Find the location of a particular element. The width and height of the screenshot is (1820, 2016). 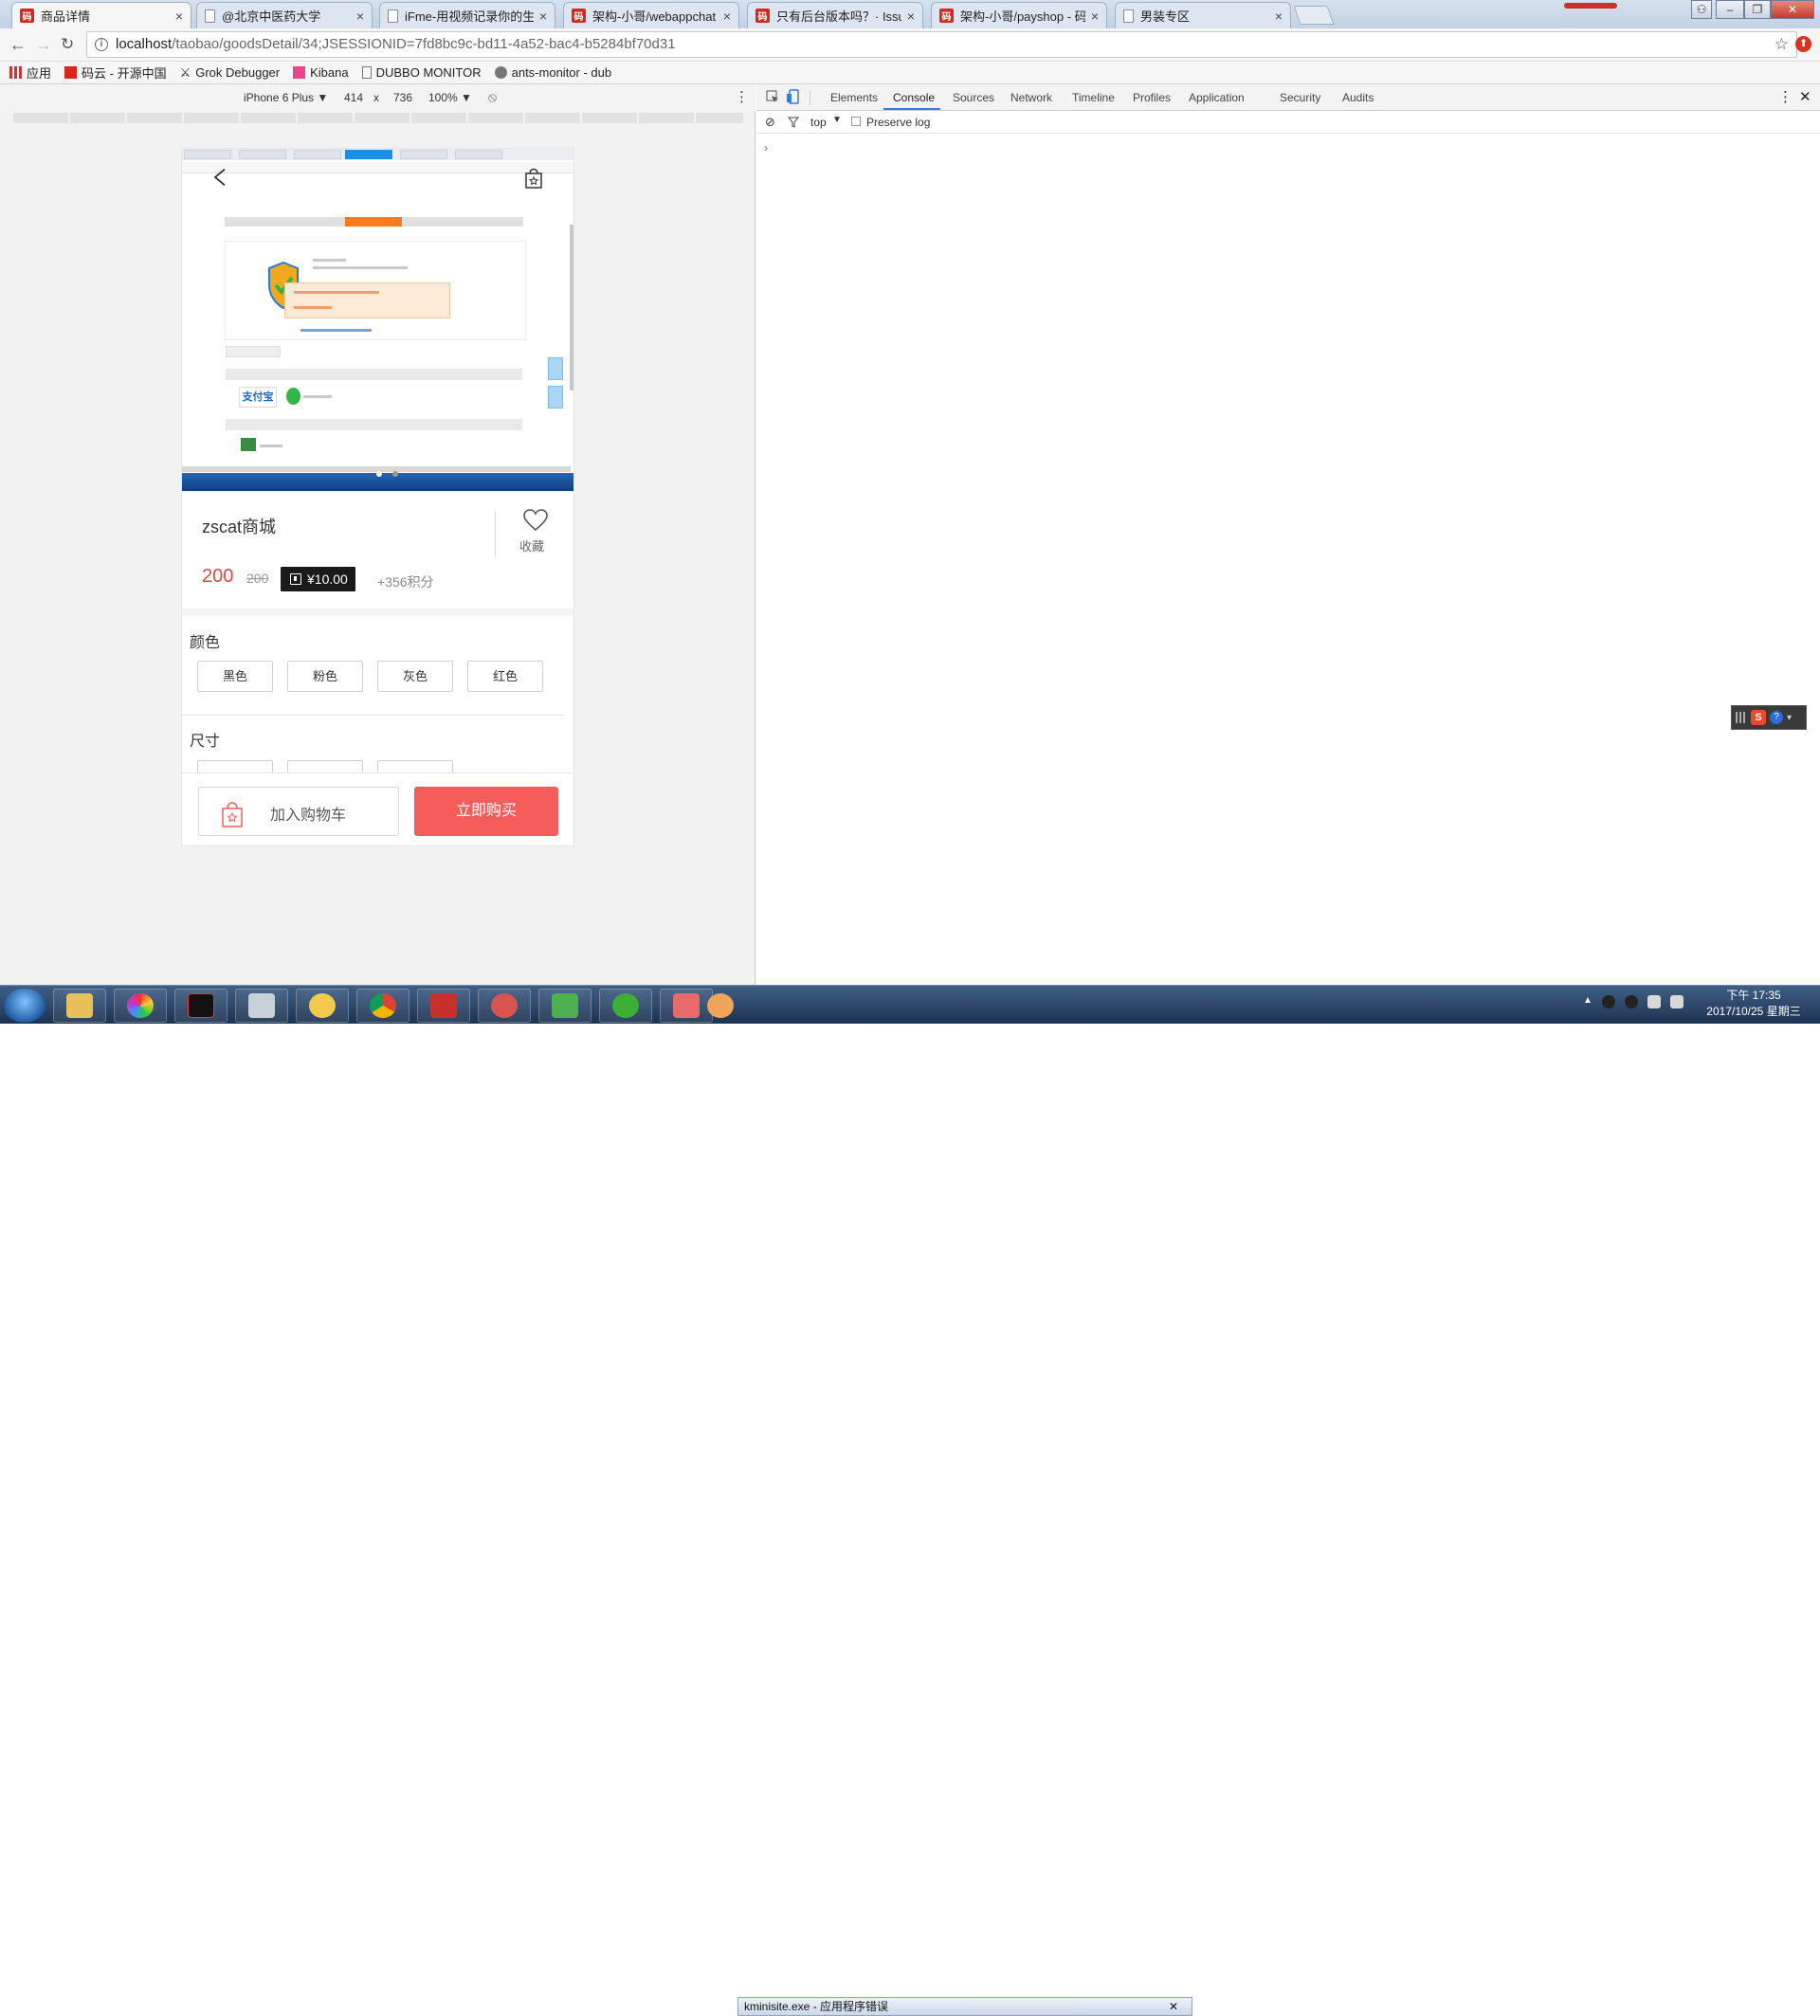

buy-now-button: 立即购买 is located at coordinates (486, 811).